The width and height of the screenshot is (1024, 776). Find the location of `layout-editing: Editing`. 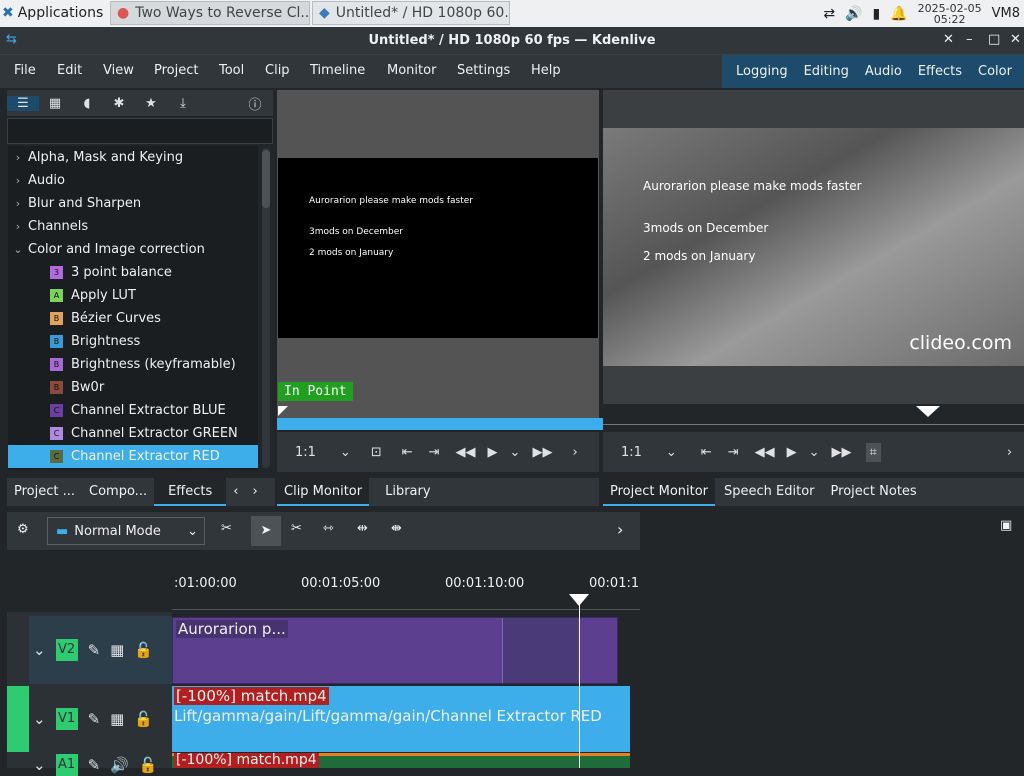

layout-editing: Editing is located at coordinates (826, 71).